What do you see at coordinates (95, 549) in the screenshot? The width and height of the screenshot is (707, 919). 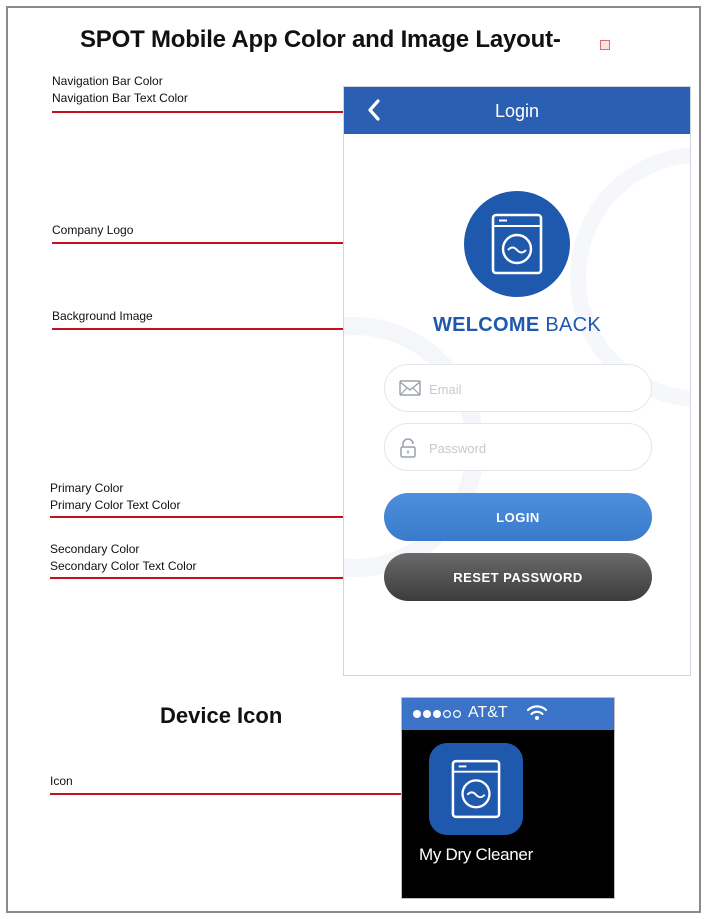 I see `annotation-label: Secondary Color` at bounding box center [95, 549].